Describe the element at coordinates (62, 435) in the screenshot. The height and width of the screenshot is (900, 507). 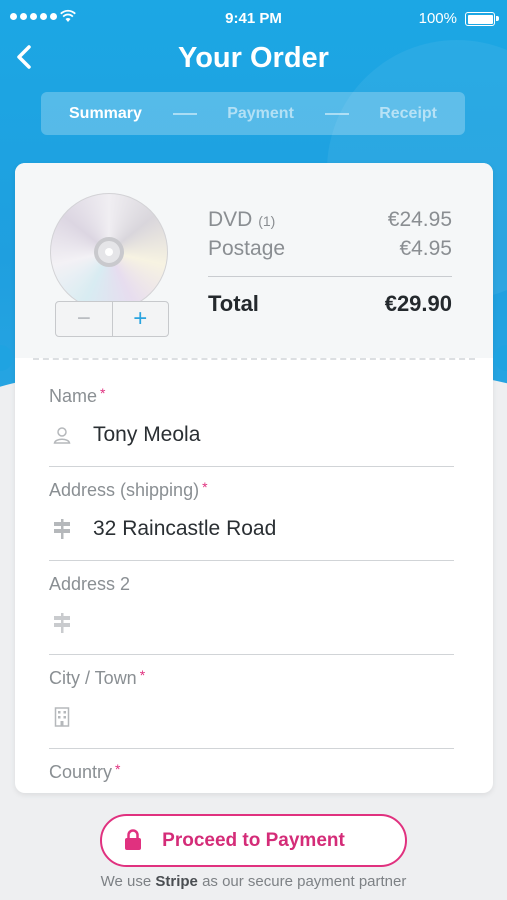
I see `person-icon` at that location.